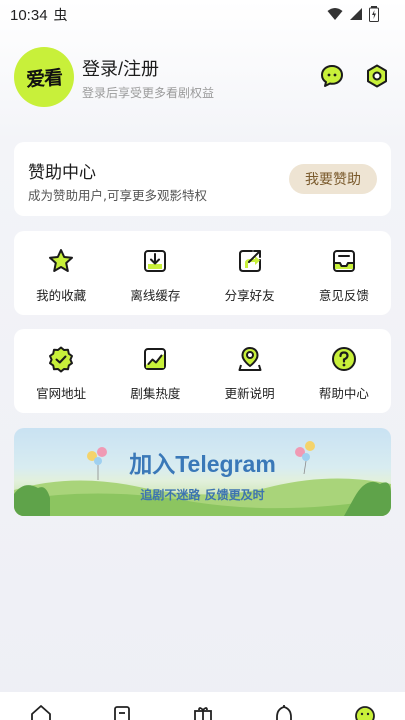 Image resolution: width=405 pixels, height=720 pixels. Describe the element at coordinates (117, 195) in the screenshot. I see `sponsor-subtitle: 成为赞助用户,可享更多观影特权` at that location.